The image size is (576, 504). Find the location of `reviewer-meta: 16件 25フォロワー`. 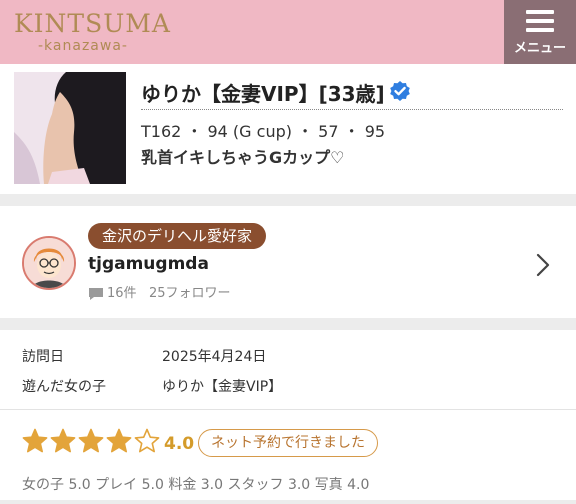

reviewer-meta: 16件 25フォロワー is located at coordinates (159, 291).